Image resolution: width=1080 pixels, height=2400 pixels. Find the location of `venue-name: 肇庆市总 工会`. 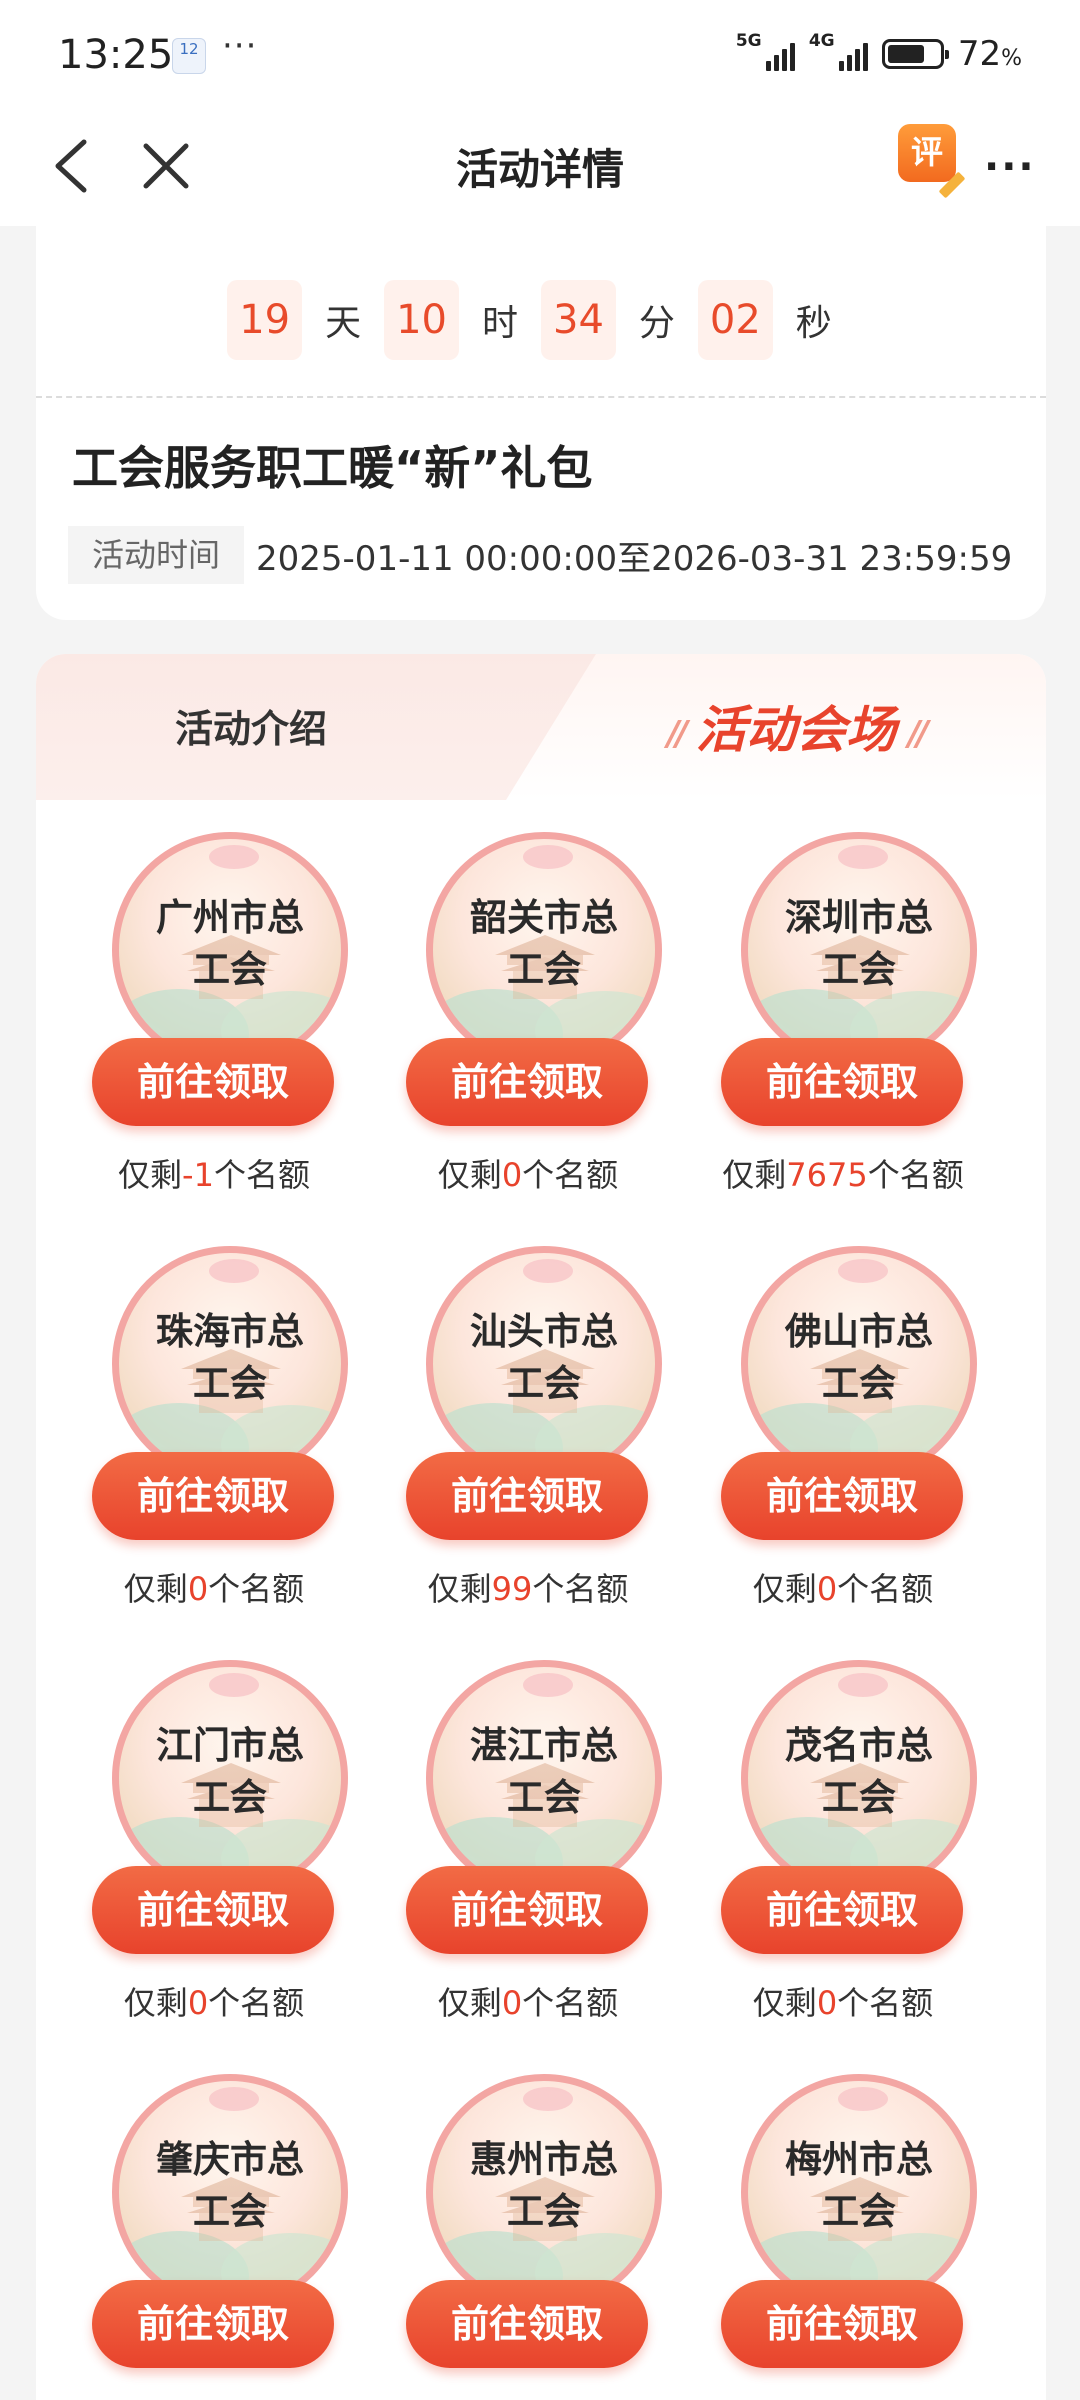

venue-name: 肇庆市总 工会 is located at coordinates (230, 2185).